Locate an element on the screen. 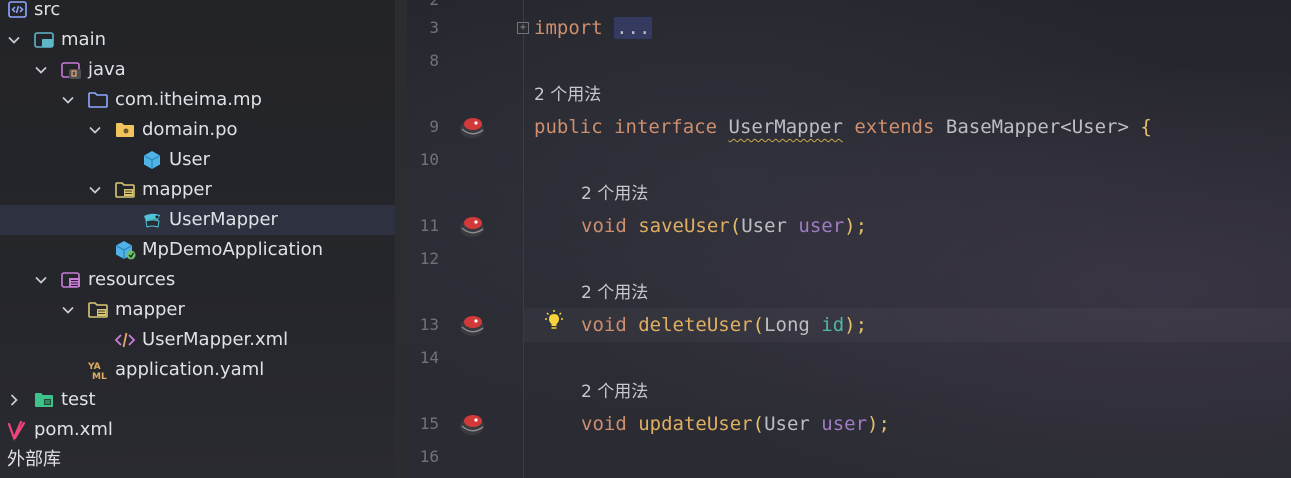 The image size is (1291, 478). tree-item-label: src is located at coordinates (47, 10).